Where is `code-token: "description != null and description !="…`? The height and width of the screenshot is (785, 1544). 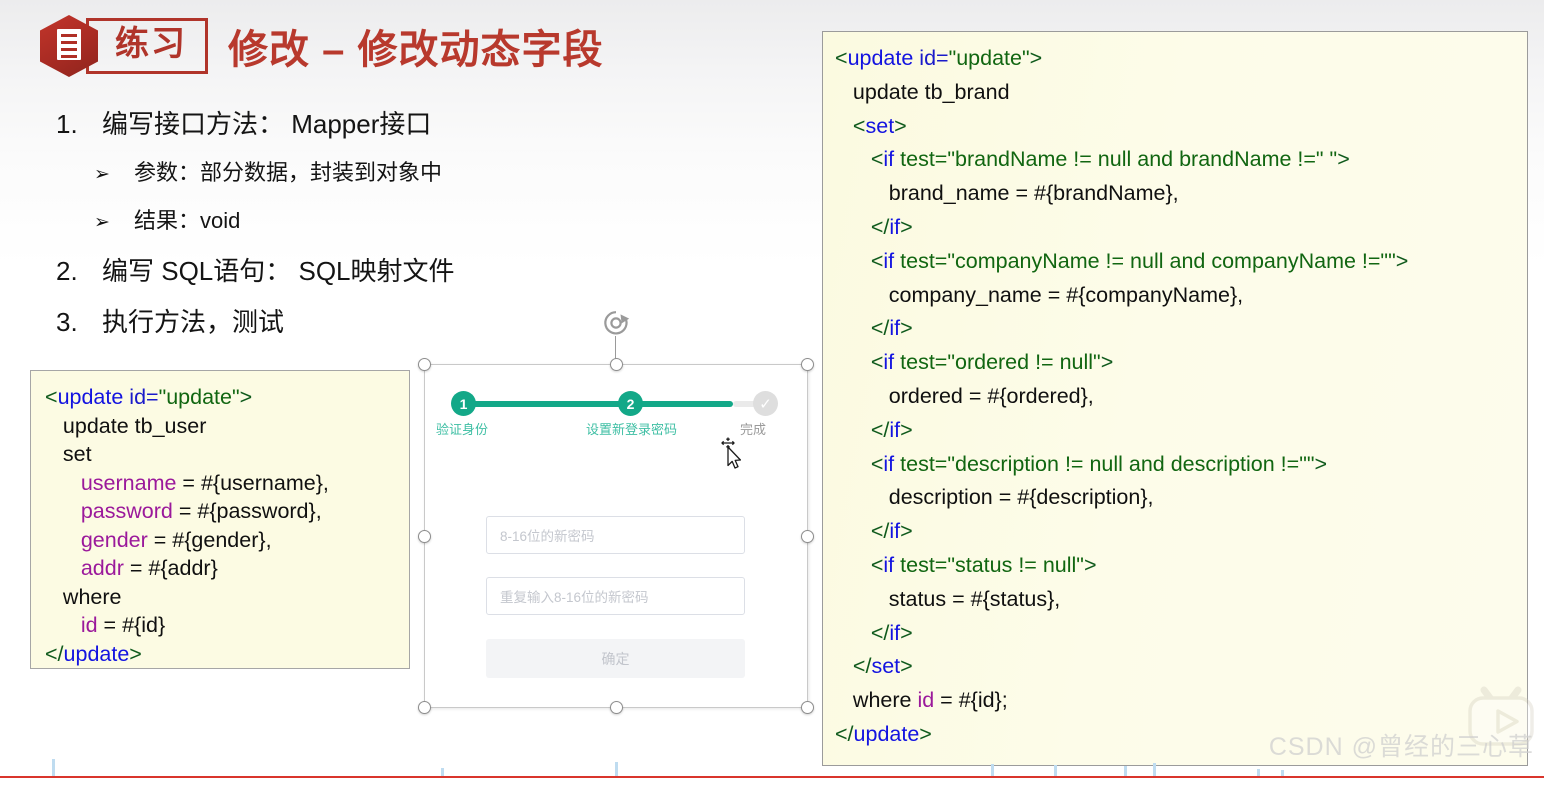 code-token: "description != null and description !="… is located at coordinates (1131, 463).